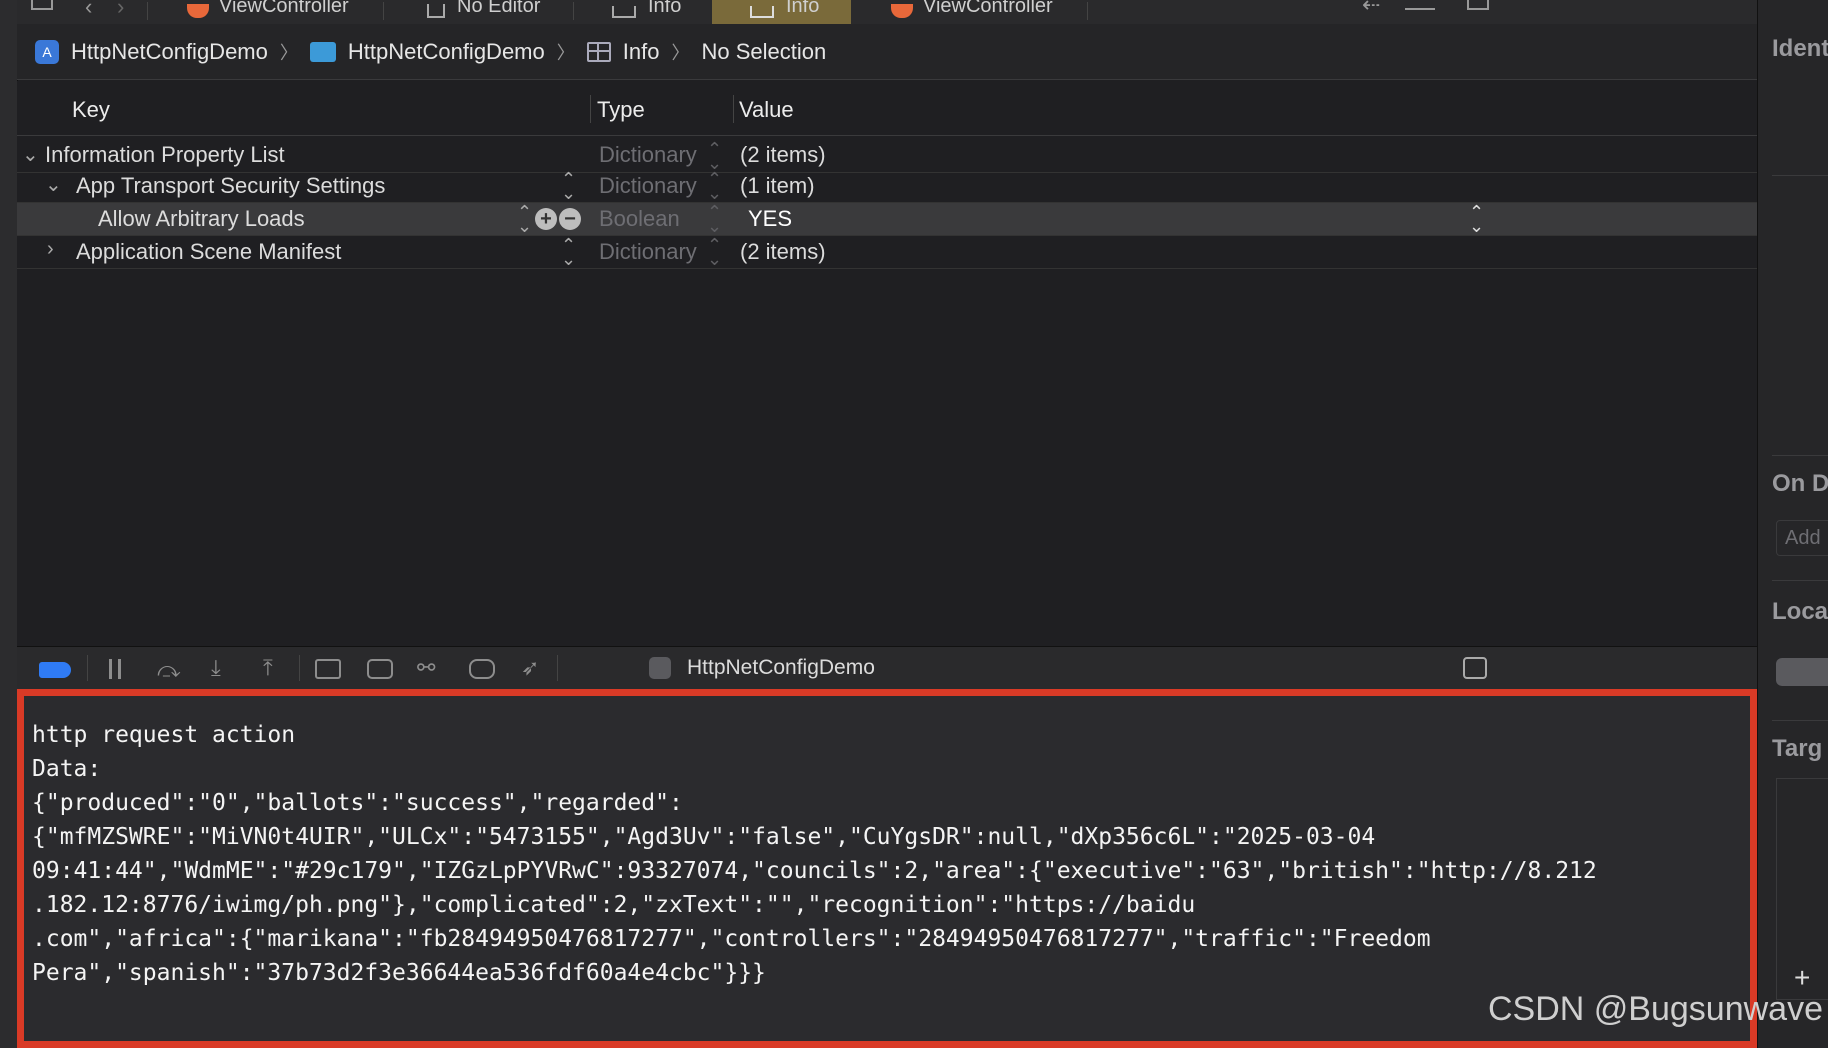  Describe the element at coordinates (482, 669) in the screenshot. I see `environment-overrides-icon` at that location.